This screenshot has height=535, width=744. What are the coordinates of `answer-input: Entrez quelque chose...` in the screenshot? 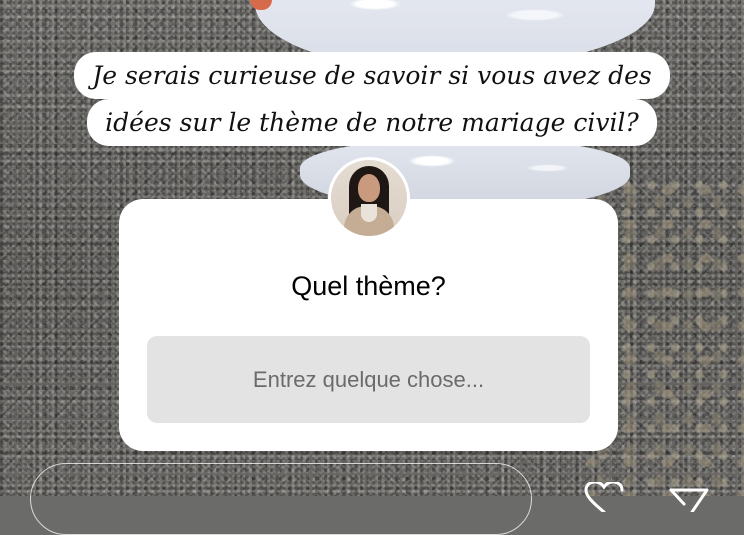 It's located at (368, 379).